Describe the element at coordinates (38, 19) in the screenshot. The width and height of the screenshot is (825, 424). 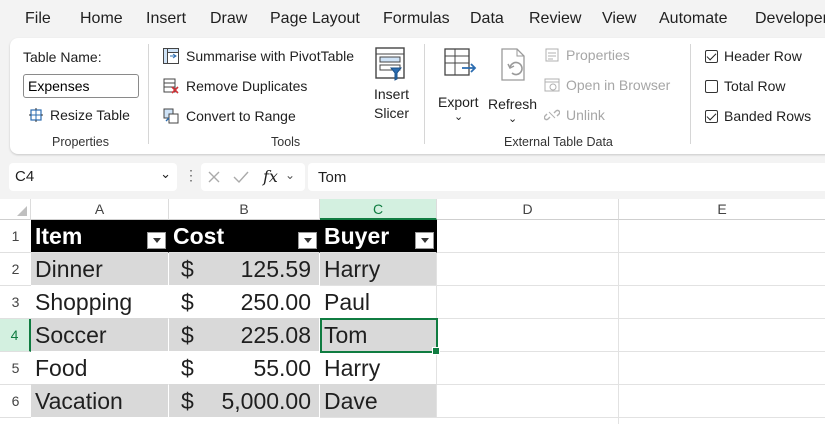
I see `menu-file: File` at that location.